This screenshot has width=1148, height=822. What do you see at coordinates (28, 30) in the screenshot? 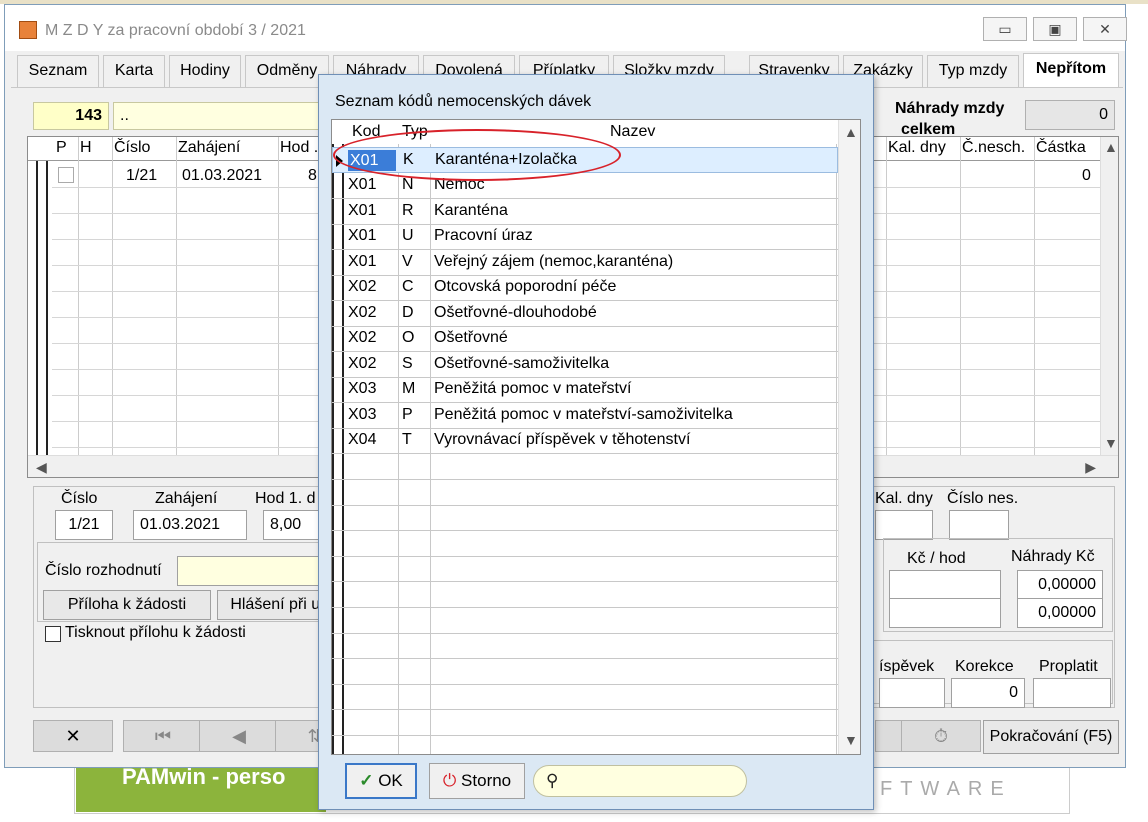
I see `app-icon` at bounding box center [28, 30].